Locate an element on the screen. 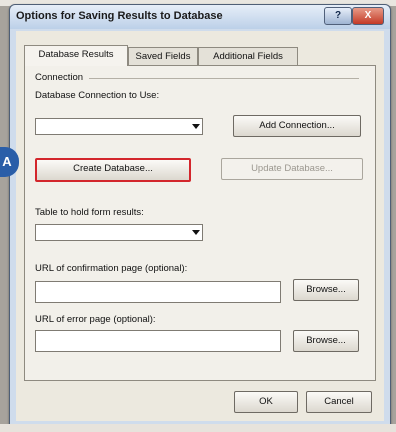 This screenshot has height=432, width=396. group-divider is located at coordinates (224, 78).